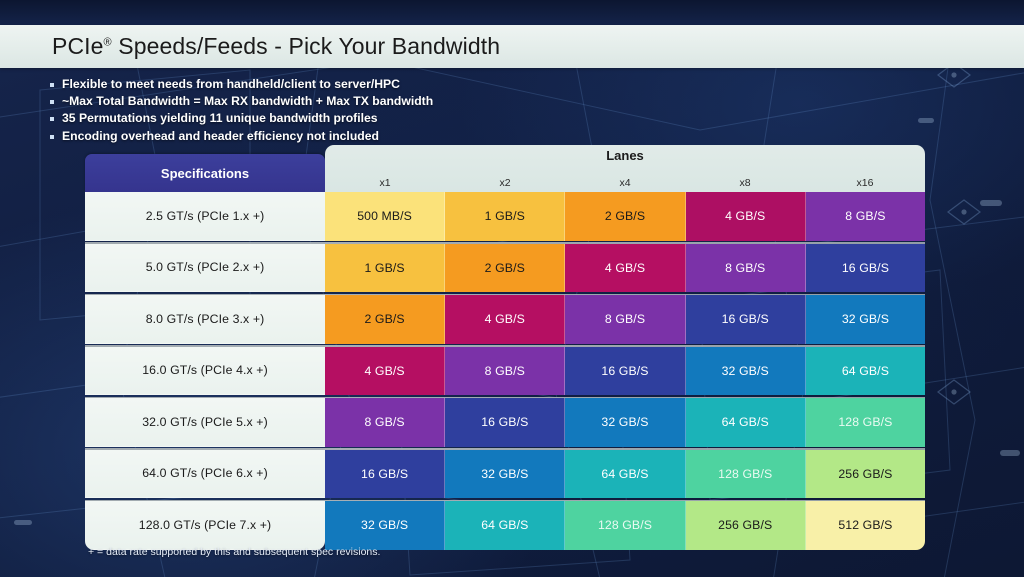 Image resolution: width=1024 pixels, height=577 pixels. What do you see at coordinates (505, 183) in the screenshot?
I see `column-header-x2: x2` at bounding box center [505, 183].